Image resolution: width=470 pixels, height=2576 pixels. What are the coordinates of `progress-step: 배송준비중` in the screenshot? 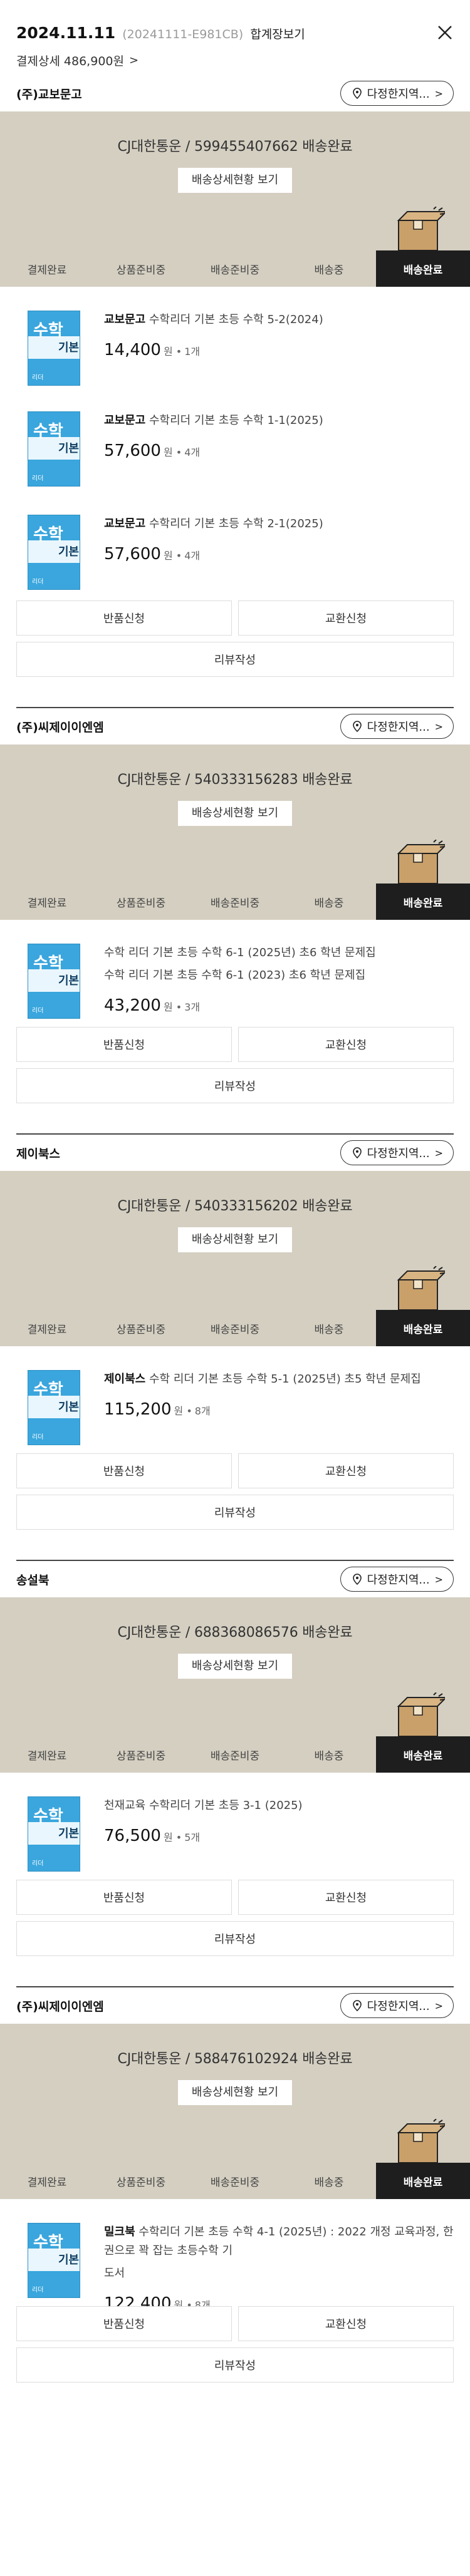 It's located at (235, 903).